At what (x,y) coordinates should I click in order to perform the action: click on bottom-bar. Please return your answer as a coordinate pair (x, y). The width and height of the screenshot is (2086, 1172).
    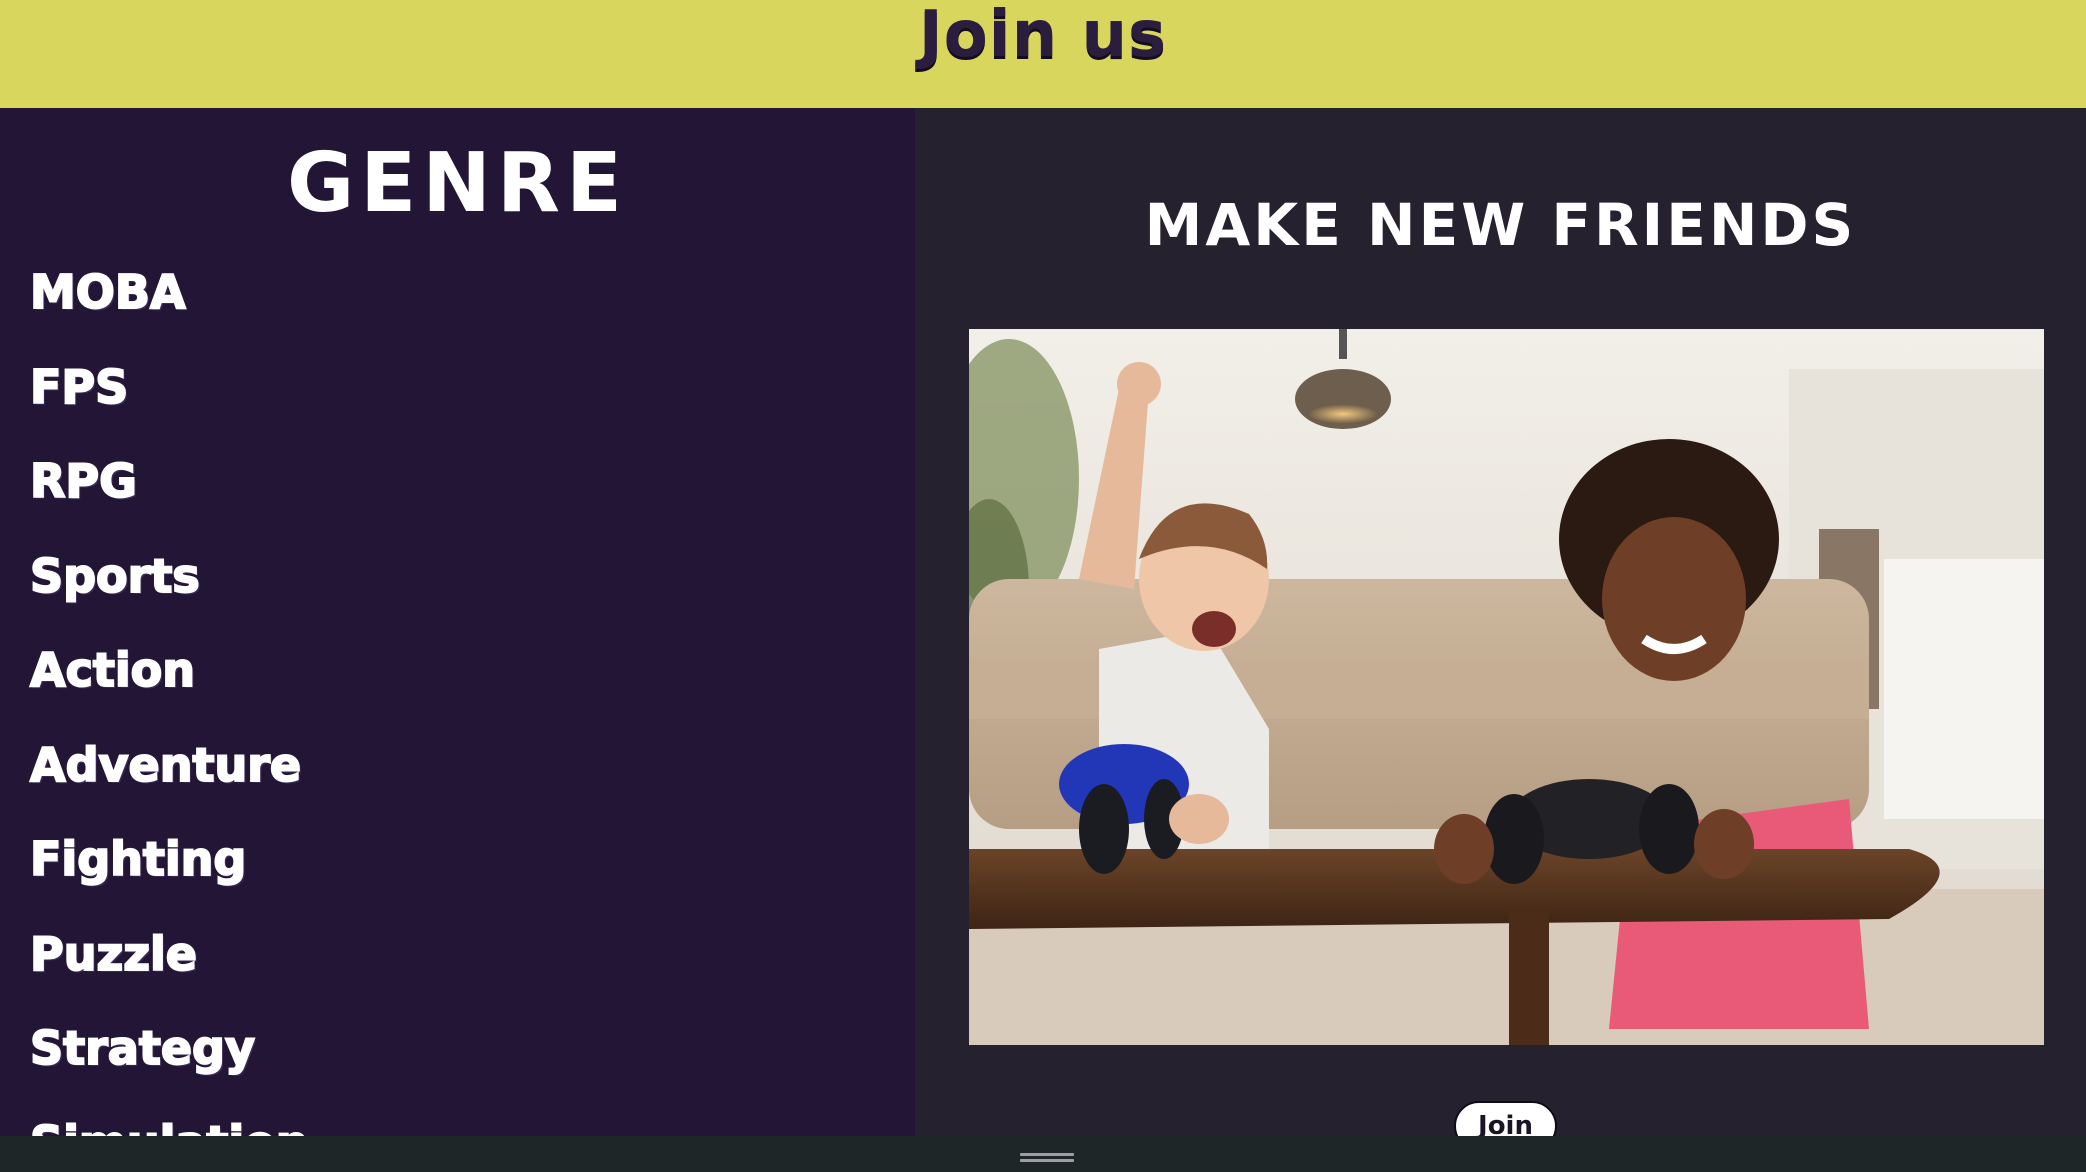
    Looking at the image, I should click on (1043, 1154).